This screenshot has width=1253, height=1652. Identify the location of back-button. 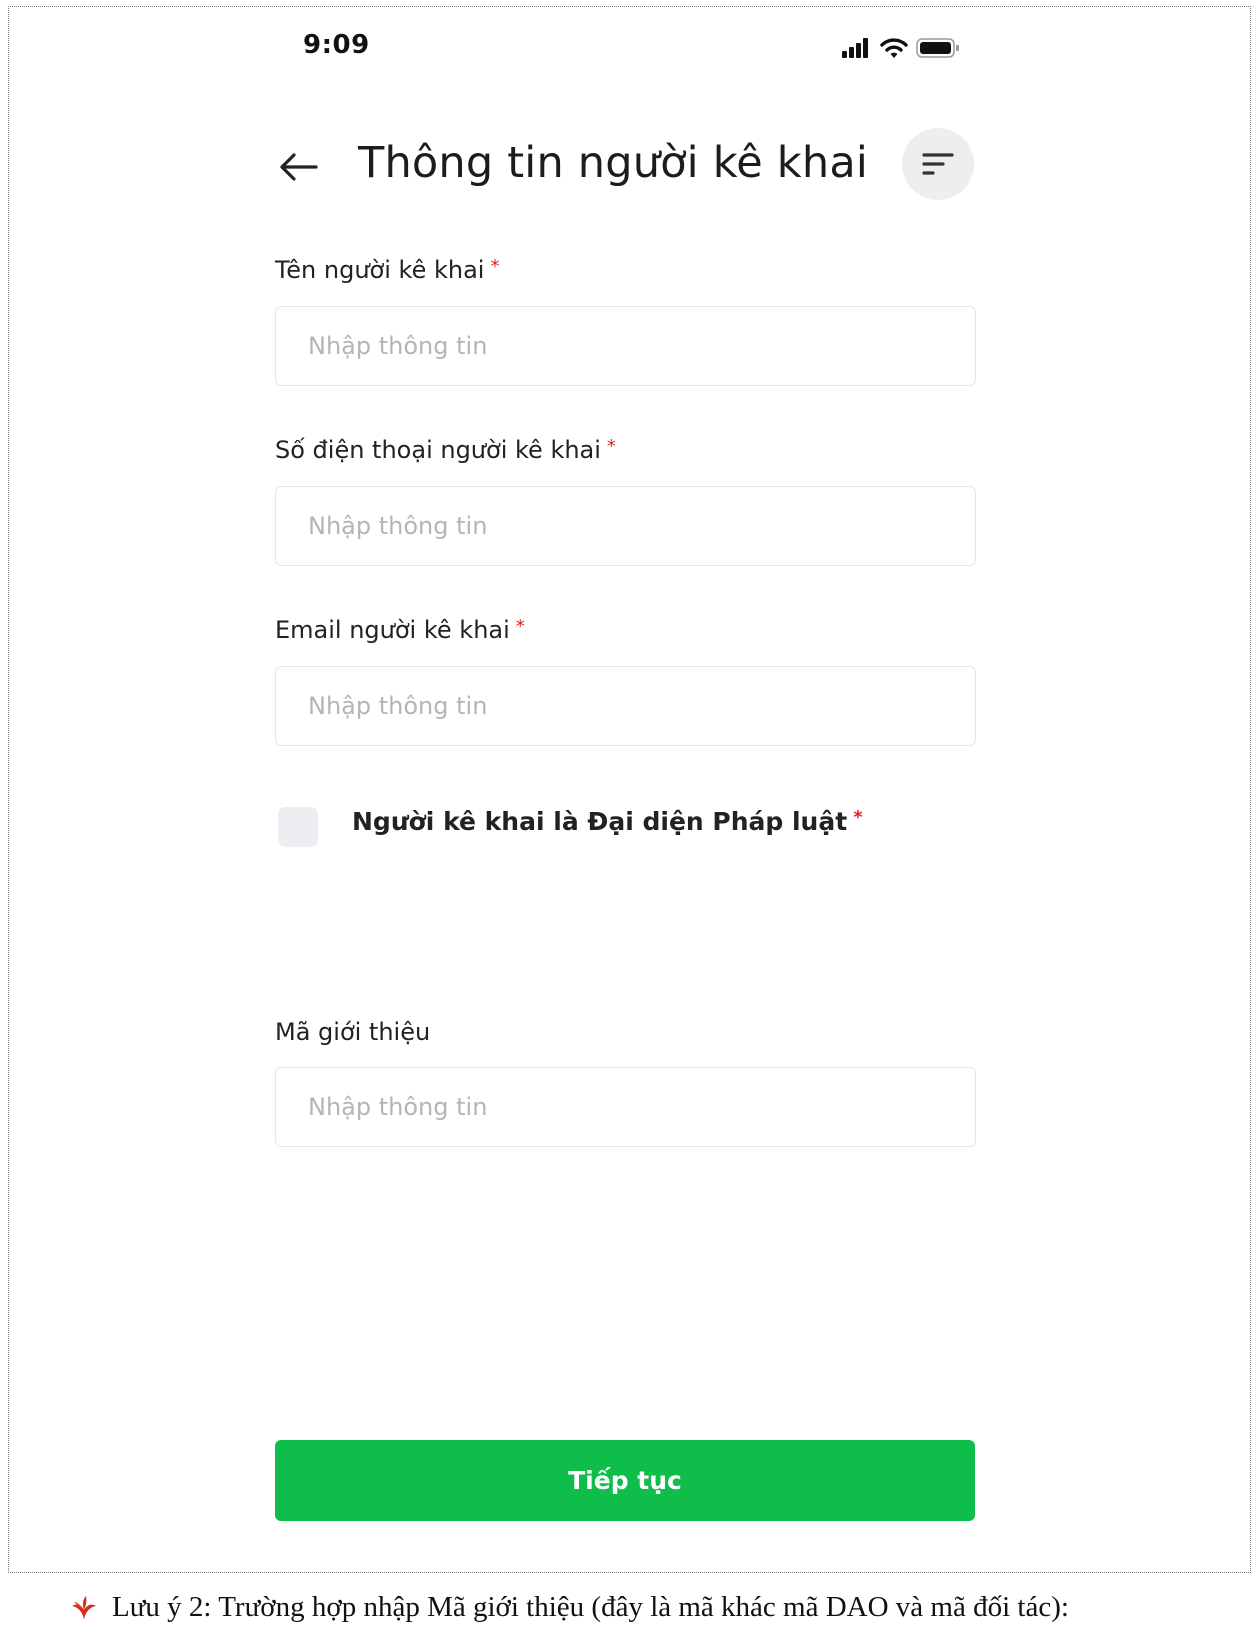
(298, 167).